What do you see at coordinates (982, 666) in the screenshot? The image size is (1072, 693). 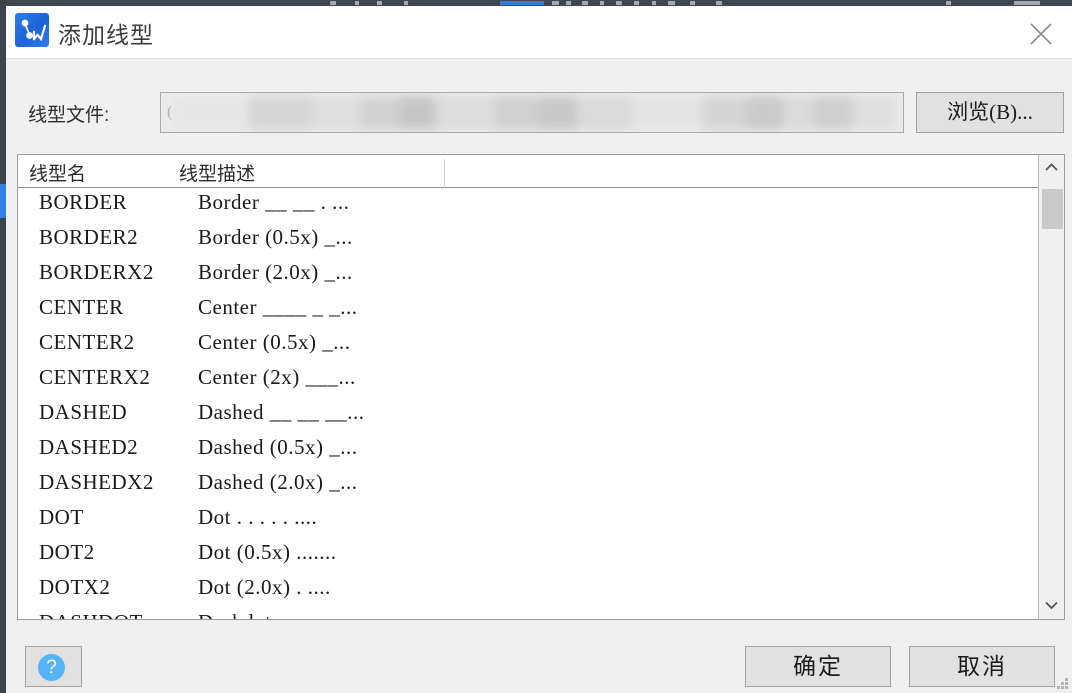 I see `cancel-button: 取消` at bounding box center [982, 666].